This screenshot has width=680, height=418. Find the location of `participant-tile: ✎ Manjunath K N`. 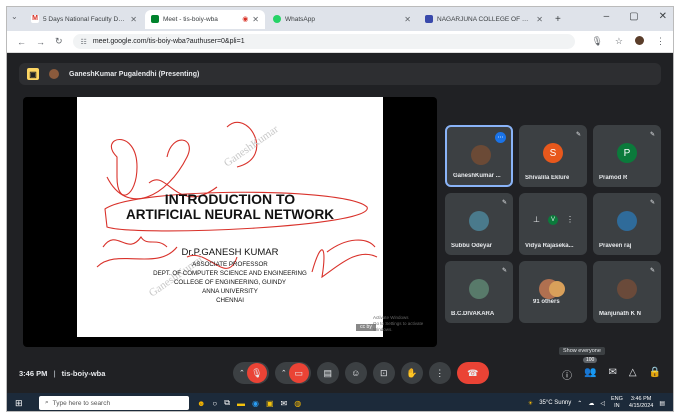

participant-tile: ✎ Manjunath K N is located at coordinates (627, 292).